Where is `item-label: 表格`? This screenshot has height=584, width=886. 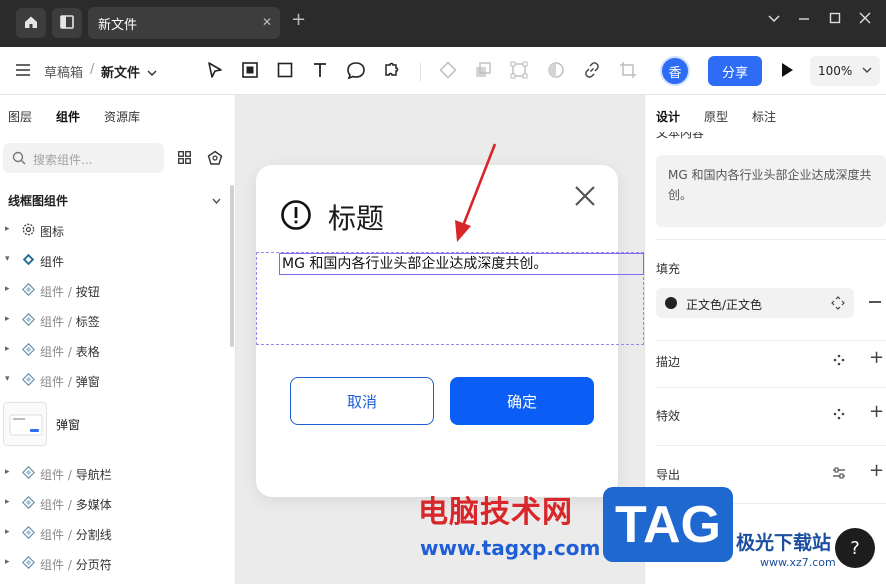 item-label: 表格 is located at coordinates (87, 352).